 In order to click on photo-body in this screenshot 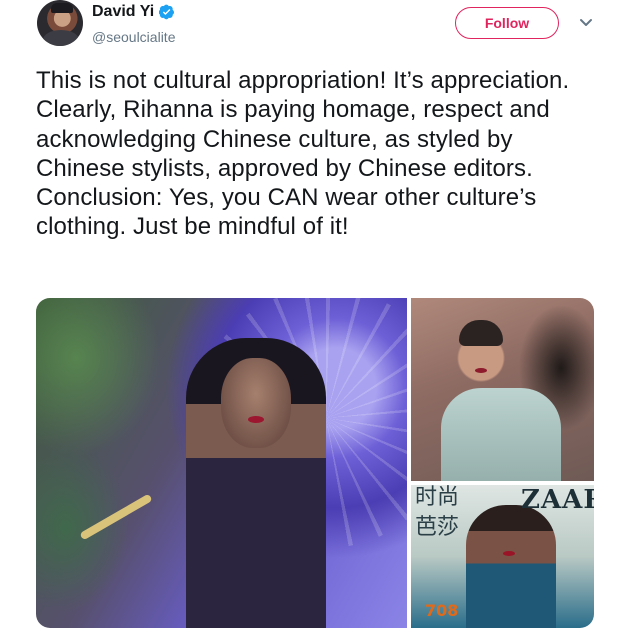, I will do `click(501, 434)`.